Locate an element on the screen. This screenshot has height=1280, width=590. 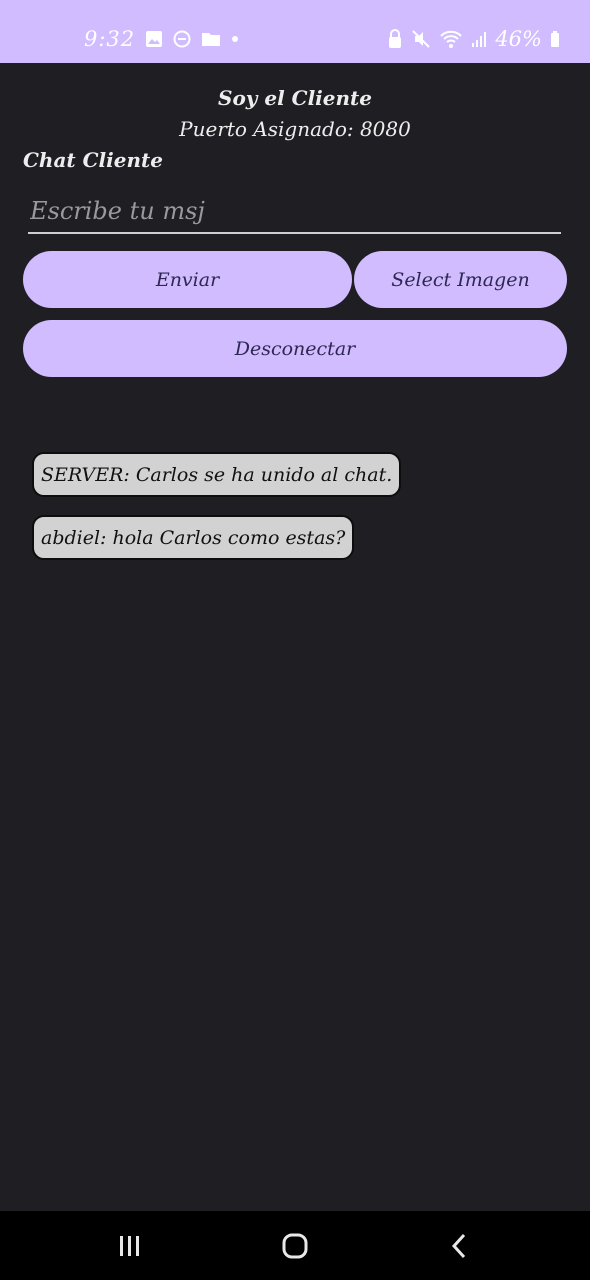
battery-percent: 46% is located at coordinates (518, 39).